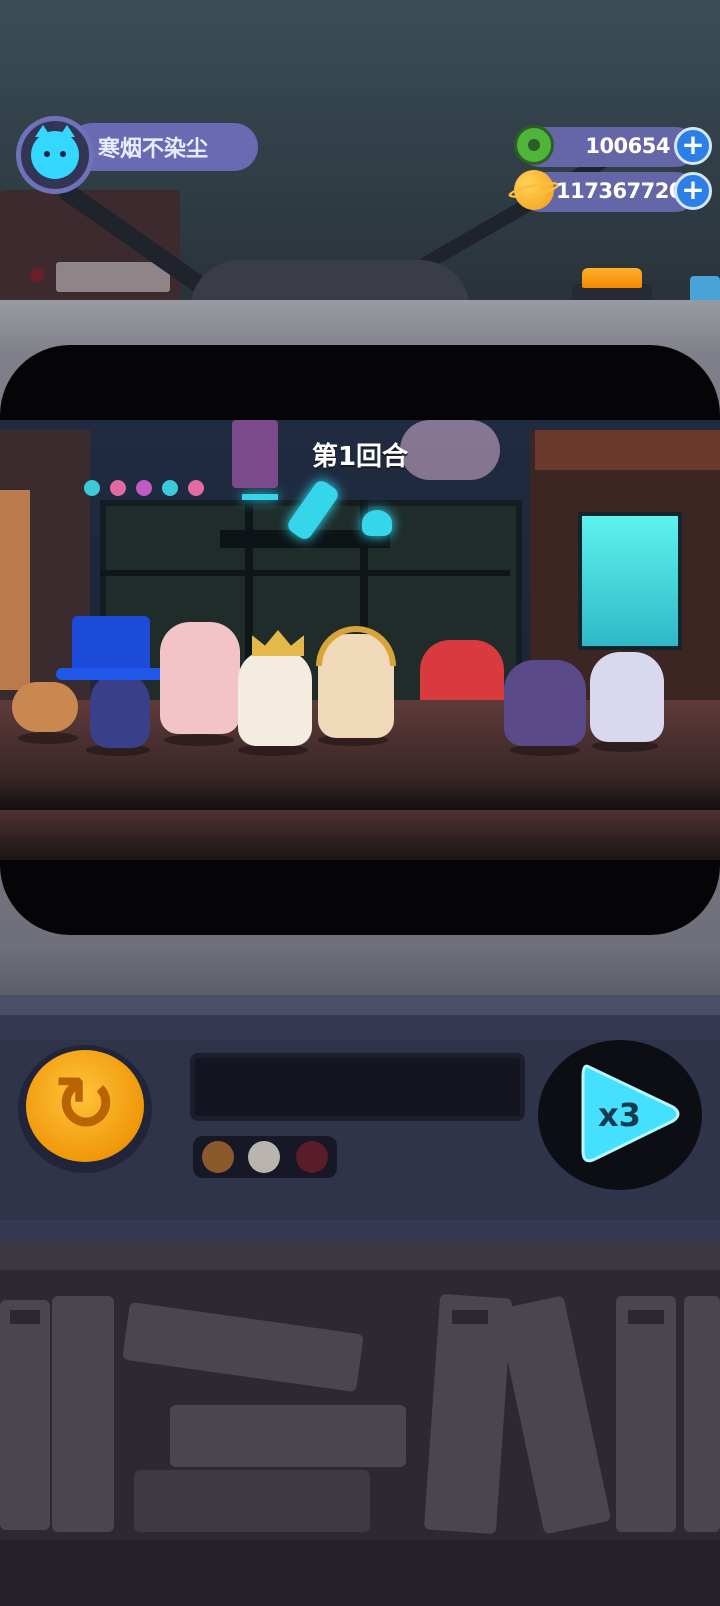  What do you see at coordinates (47, 154) in the screenshot?
I see `cat-eye-left` at bounding box center [47, 154].